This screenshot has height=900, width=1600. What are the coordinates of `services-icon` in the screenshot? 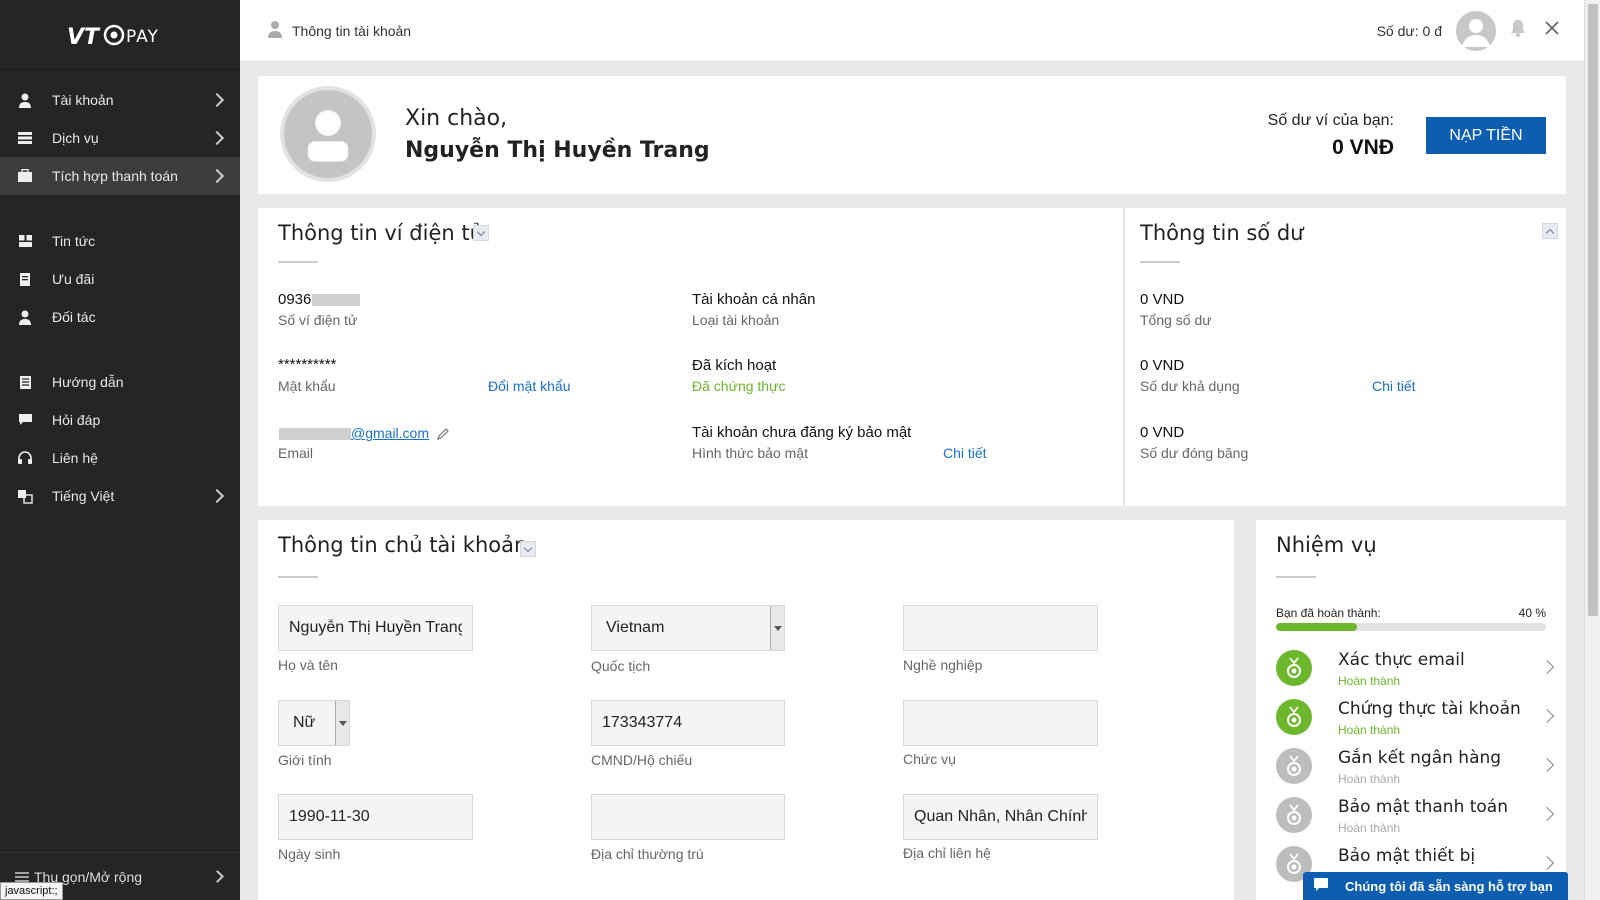 It's located at (25, 138).